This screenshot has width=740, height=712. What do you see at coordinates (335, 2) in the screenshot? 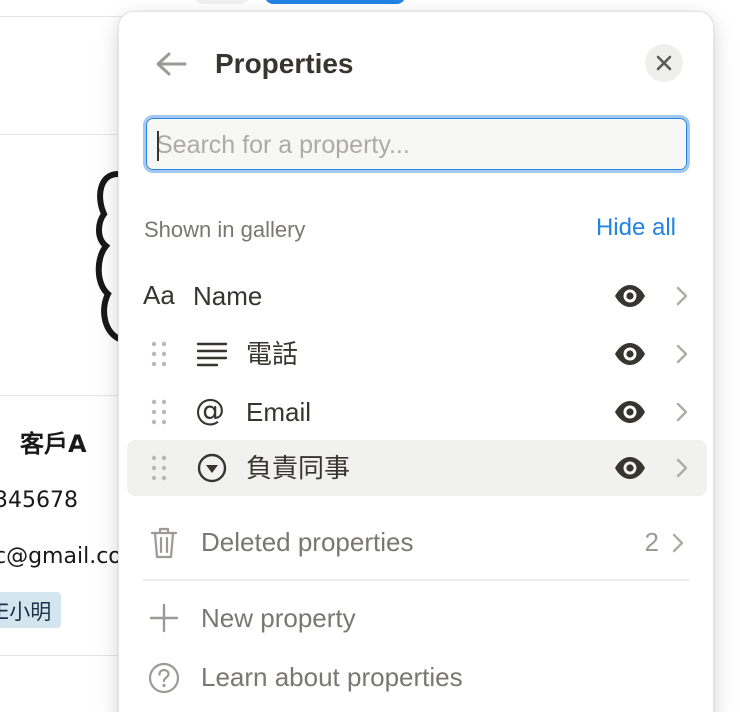
I see `new-button` at bounding box center [335, 2].